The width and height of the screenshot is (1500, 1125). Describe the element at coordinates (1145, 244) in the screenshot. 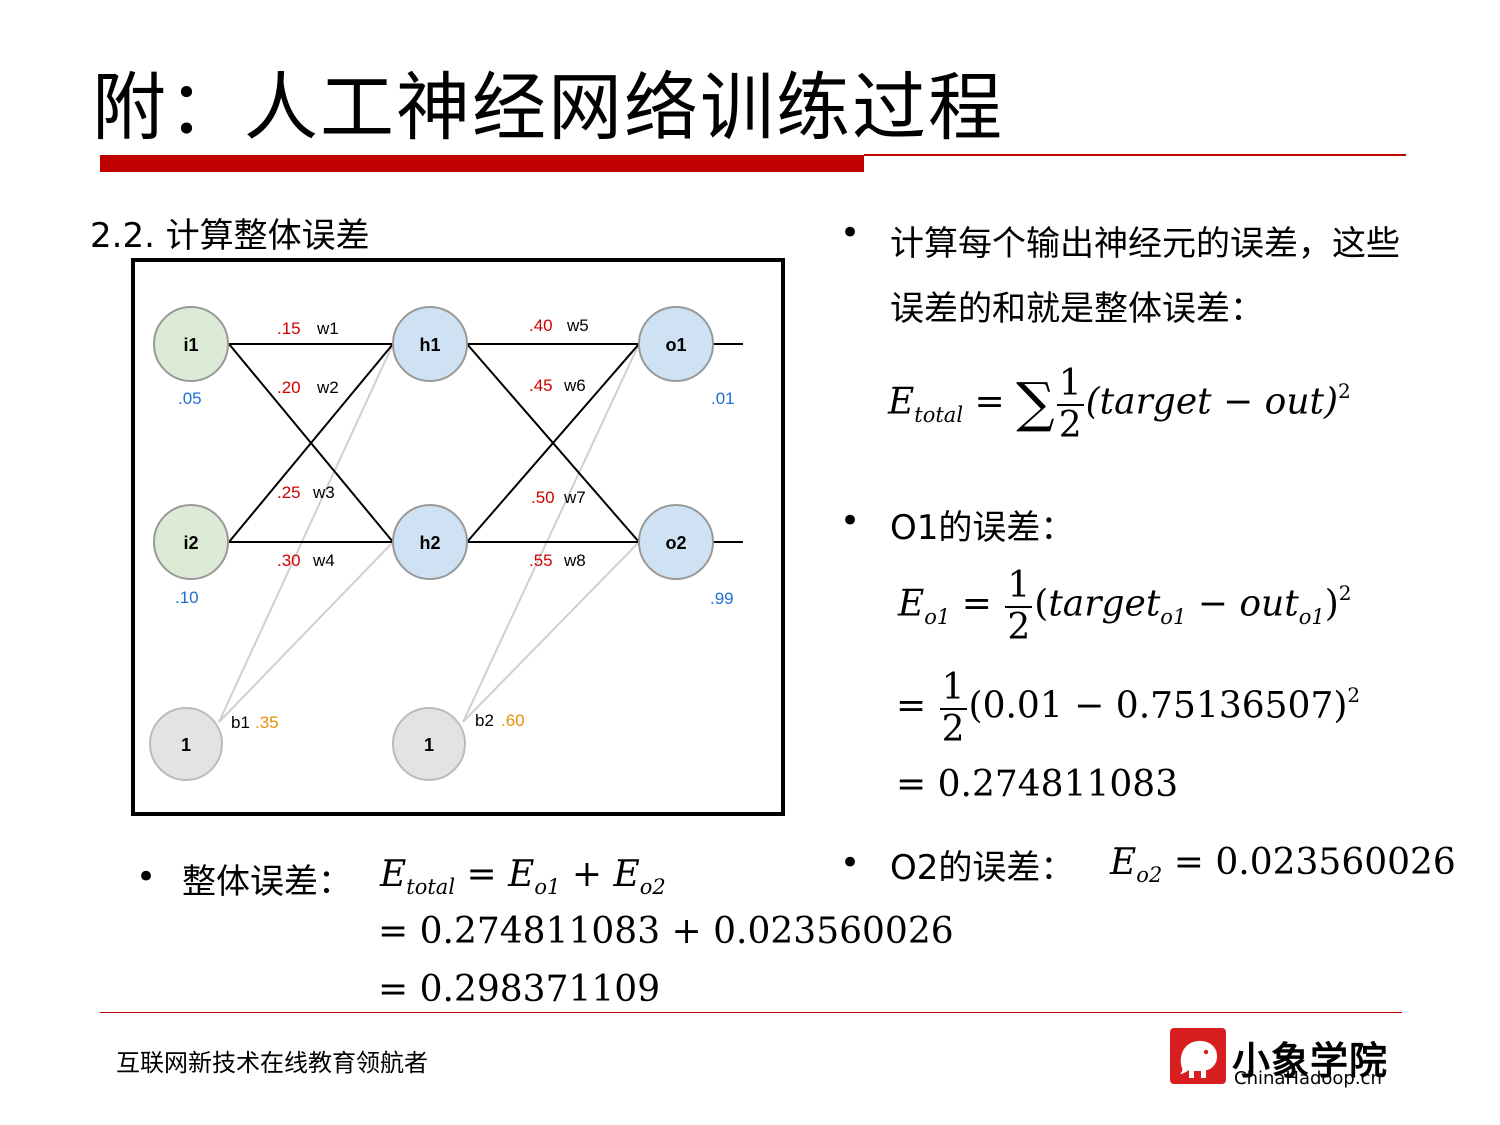

I see `bullet-text-1a: 计算每个输出神经元的误差，这些` at that location.